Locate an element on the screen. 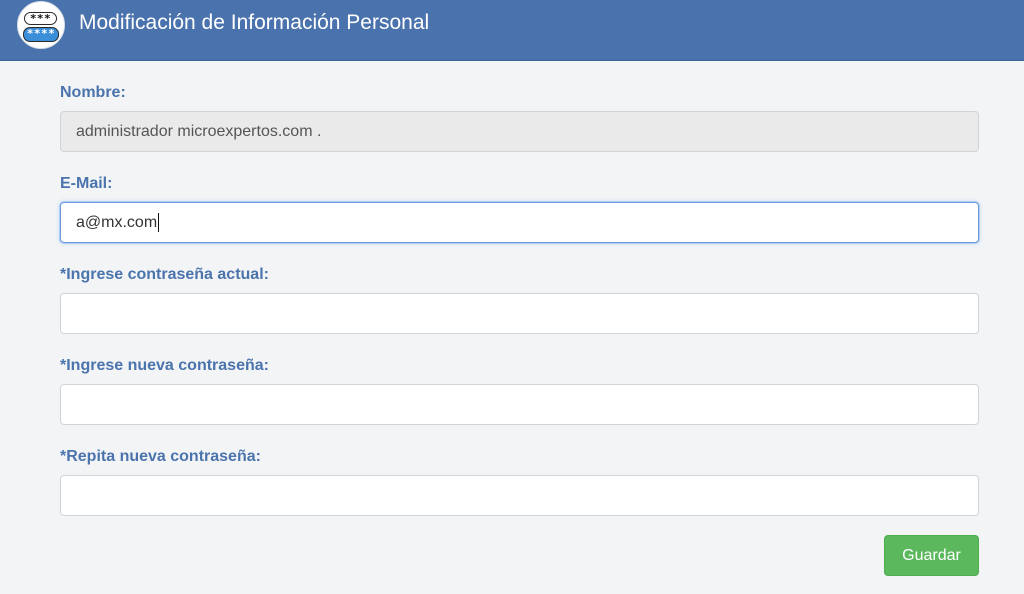 The width and height of the screenshot is (1024, 594). password-logo-icon: *** **** is located at coordinates (41, 25).